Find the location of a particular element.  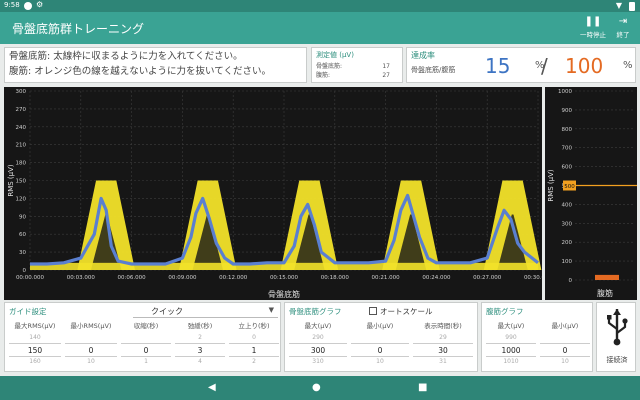

picker-value: 300 is located at coordinates (318, 350).